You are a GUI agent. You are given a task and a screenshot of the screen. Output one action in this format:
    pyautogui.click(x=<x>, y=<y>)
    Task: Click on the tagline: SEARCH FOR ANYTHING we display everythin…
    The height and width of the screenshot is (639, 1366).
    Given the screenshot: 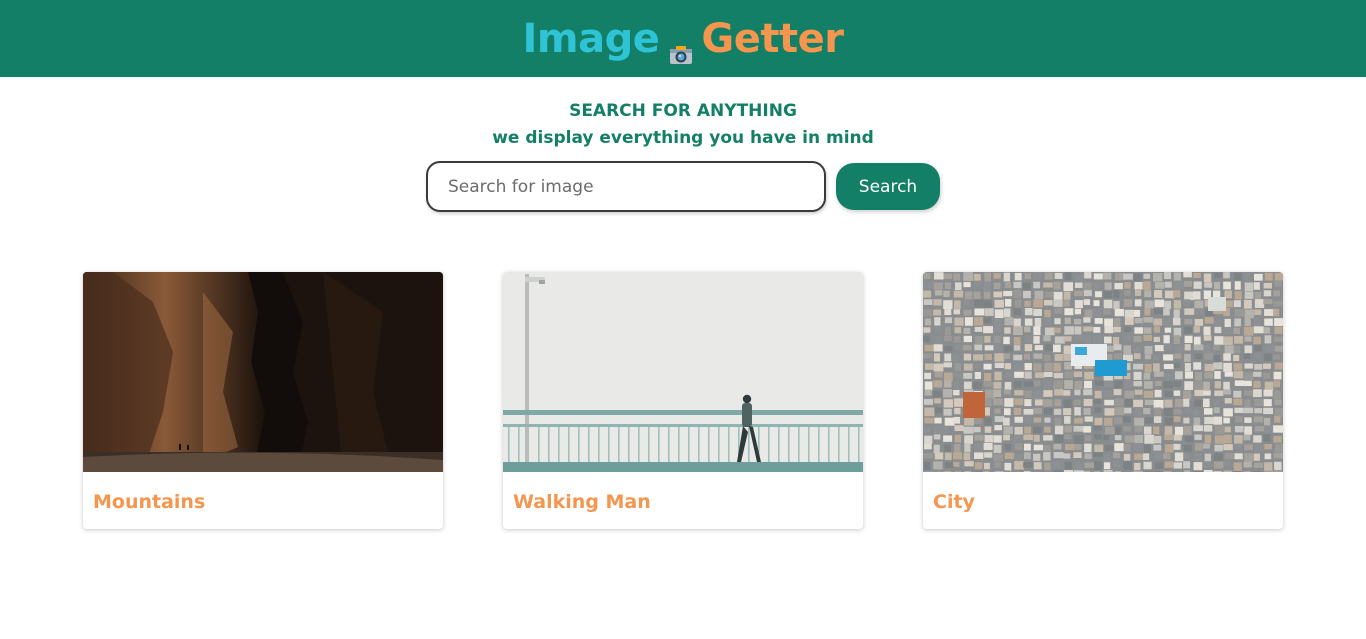 What is the action you would take?
    pyautogui.click(x=683, y=127)
    